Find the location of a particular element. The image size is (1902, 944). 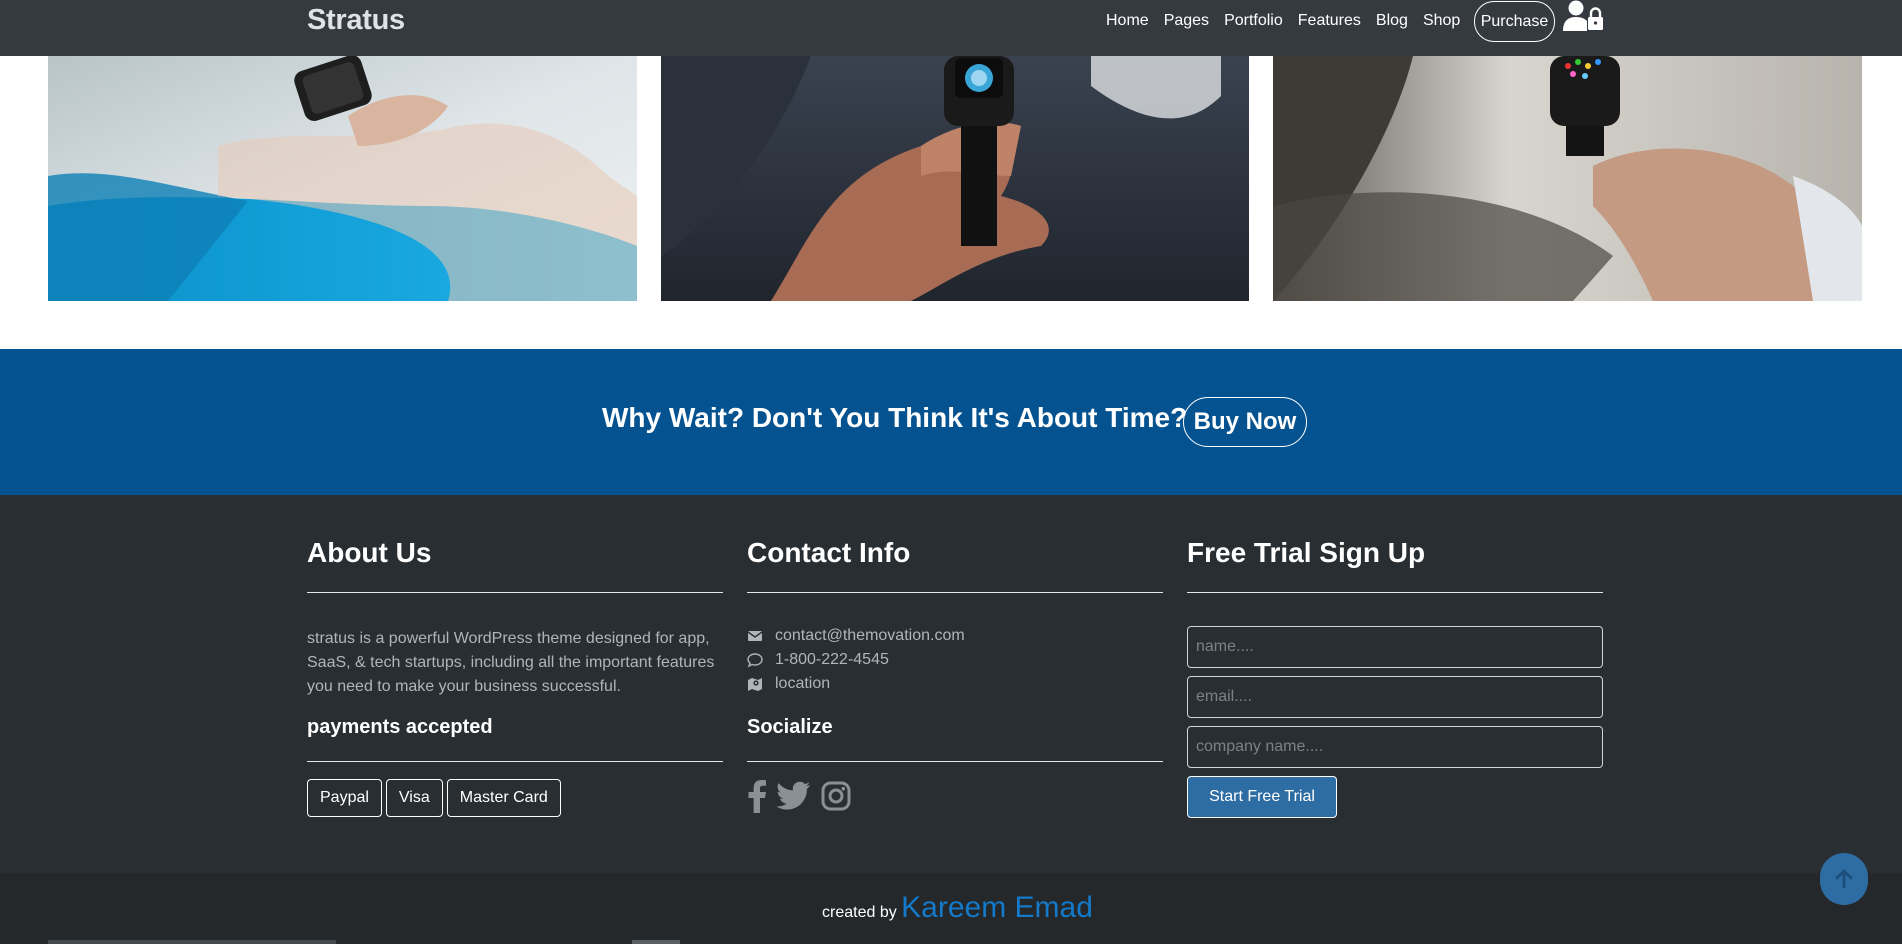

payment-paypal: Paypal is located at coordinates (344, 798).